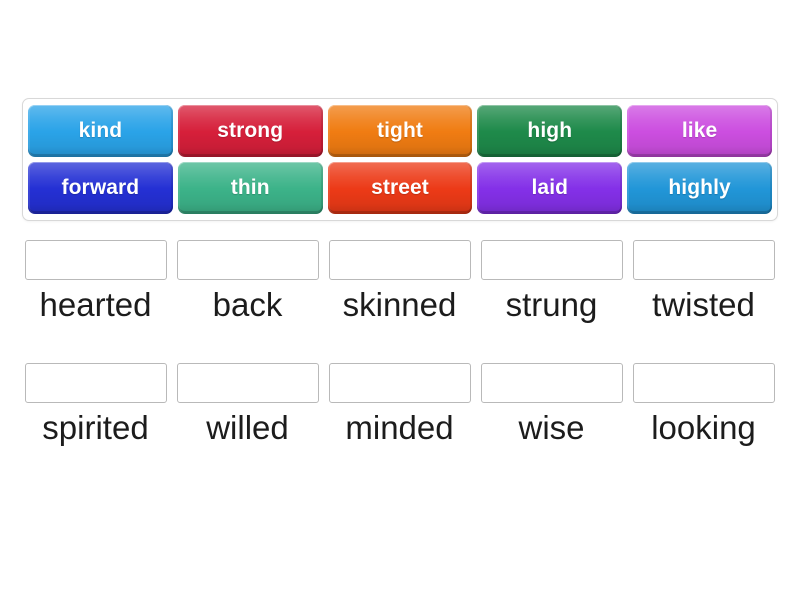  I want to click on answer-label: hearted, so click(95, 304).